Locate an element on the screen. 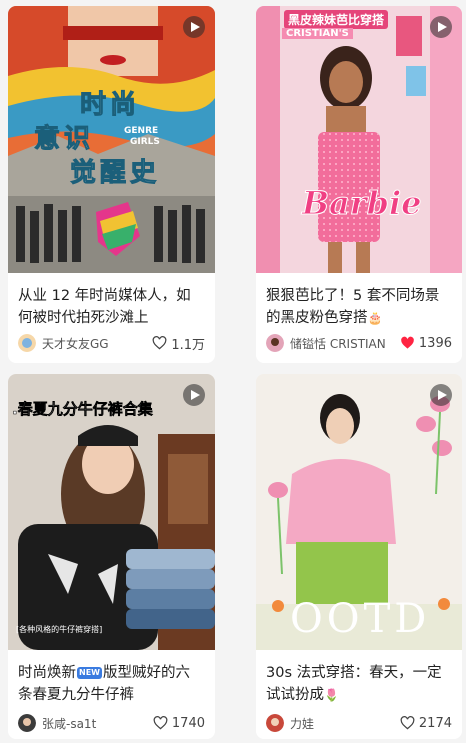  like-button: 1396 is located at coordinates (426, 343).